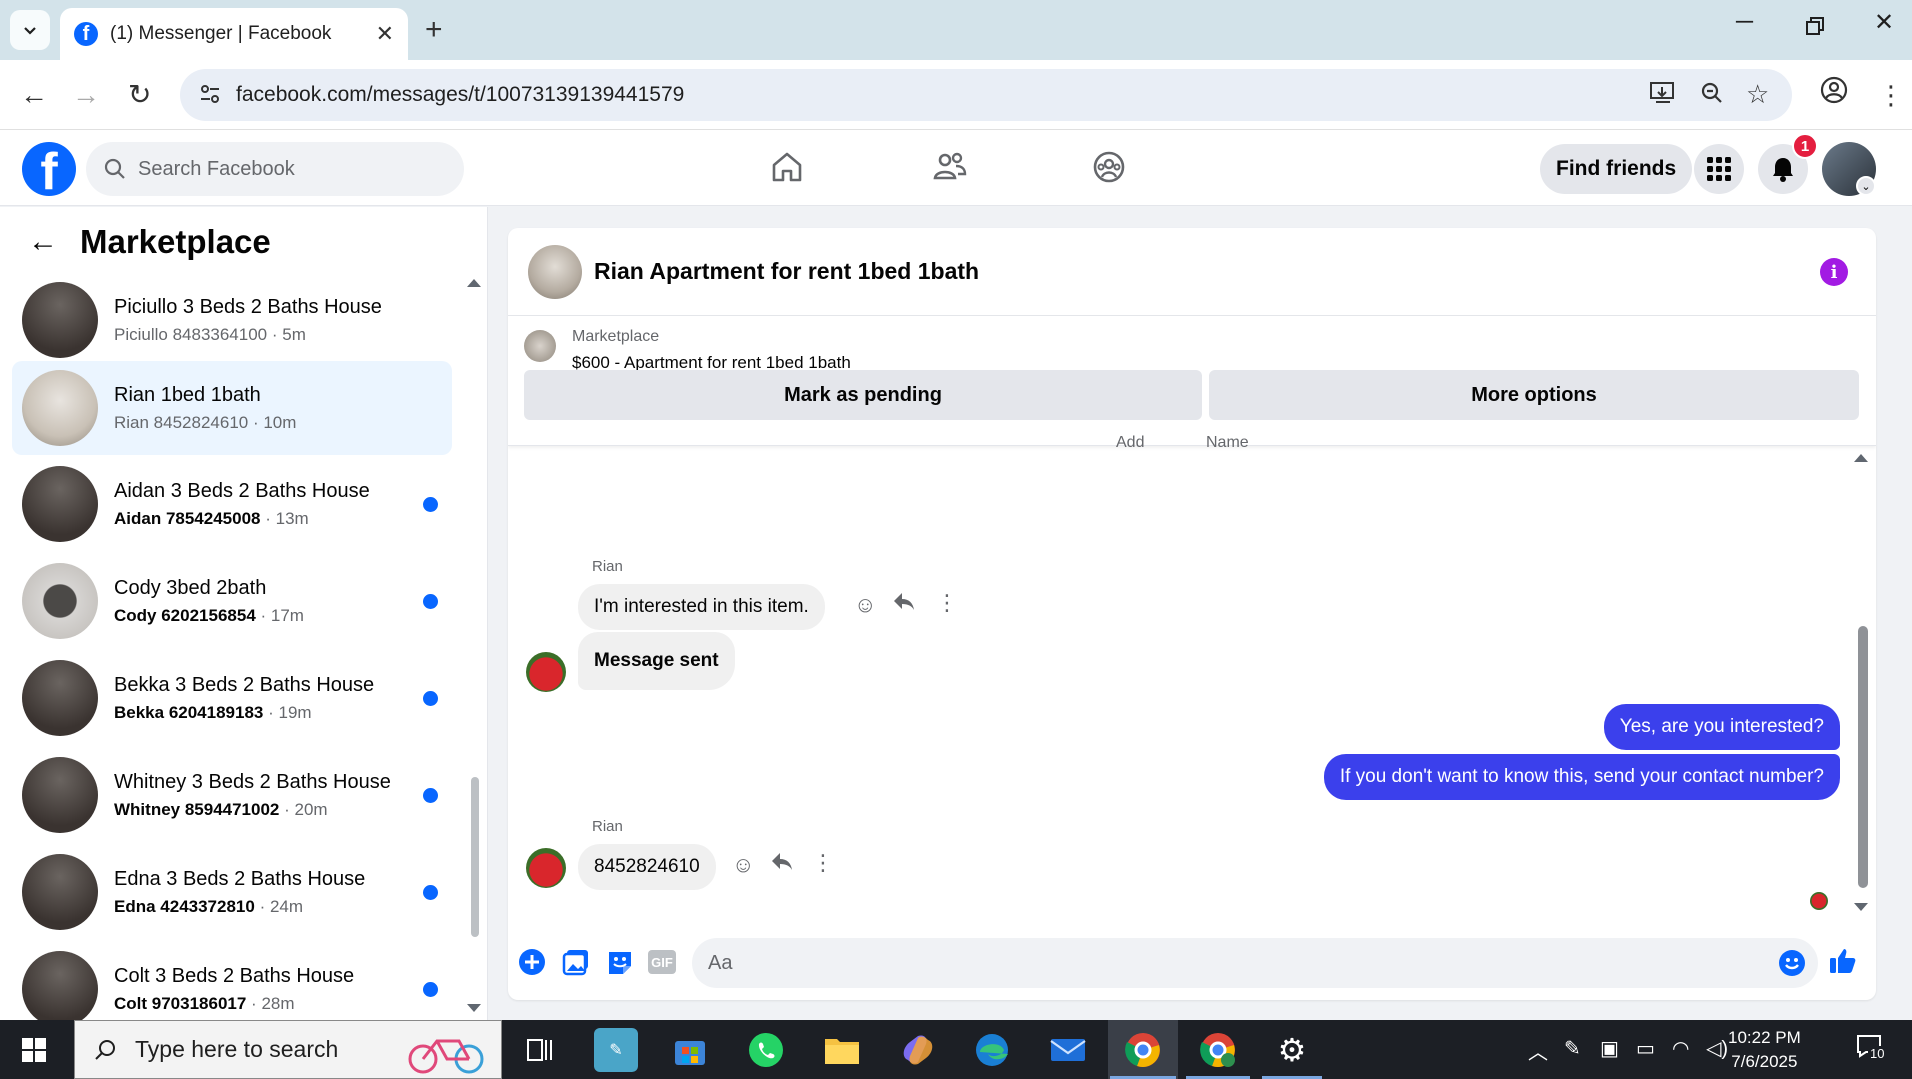 This screenshot has height=1079, width=1912. What do you see at coordinates (1891, 95) in the screenshot?
I see `browser-menu-icon: ⋮` at bounding box center [1891, 95].